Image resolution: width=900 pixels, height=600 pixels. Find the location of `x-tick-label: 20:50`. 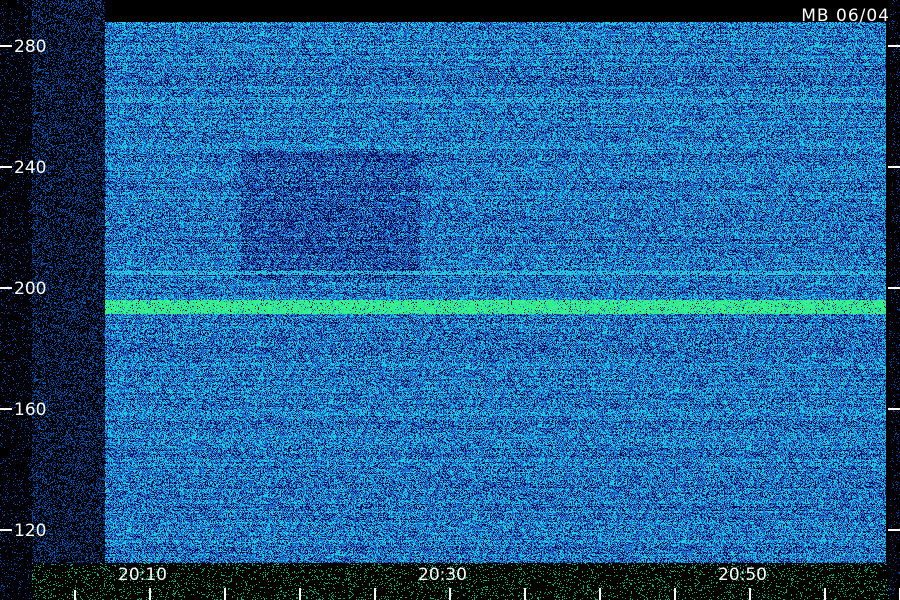

x-tick-label: 20:50 is located at coordinates (742, 575).